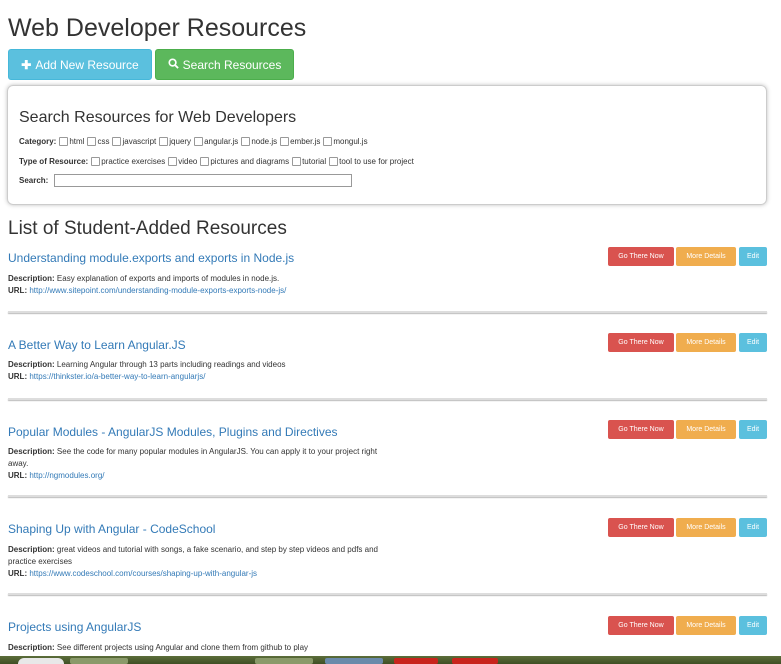 The width and height of the screenshot is (781, 664). I want to click on category-checkbox-mongul: mongul.js, so click(345, 141).